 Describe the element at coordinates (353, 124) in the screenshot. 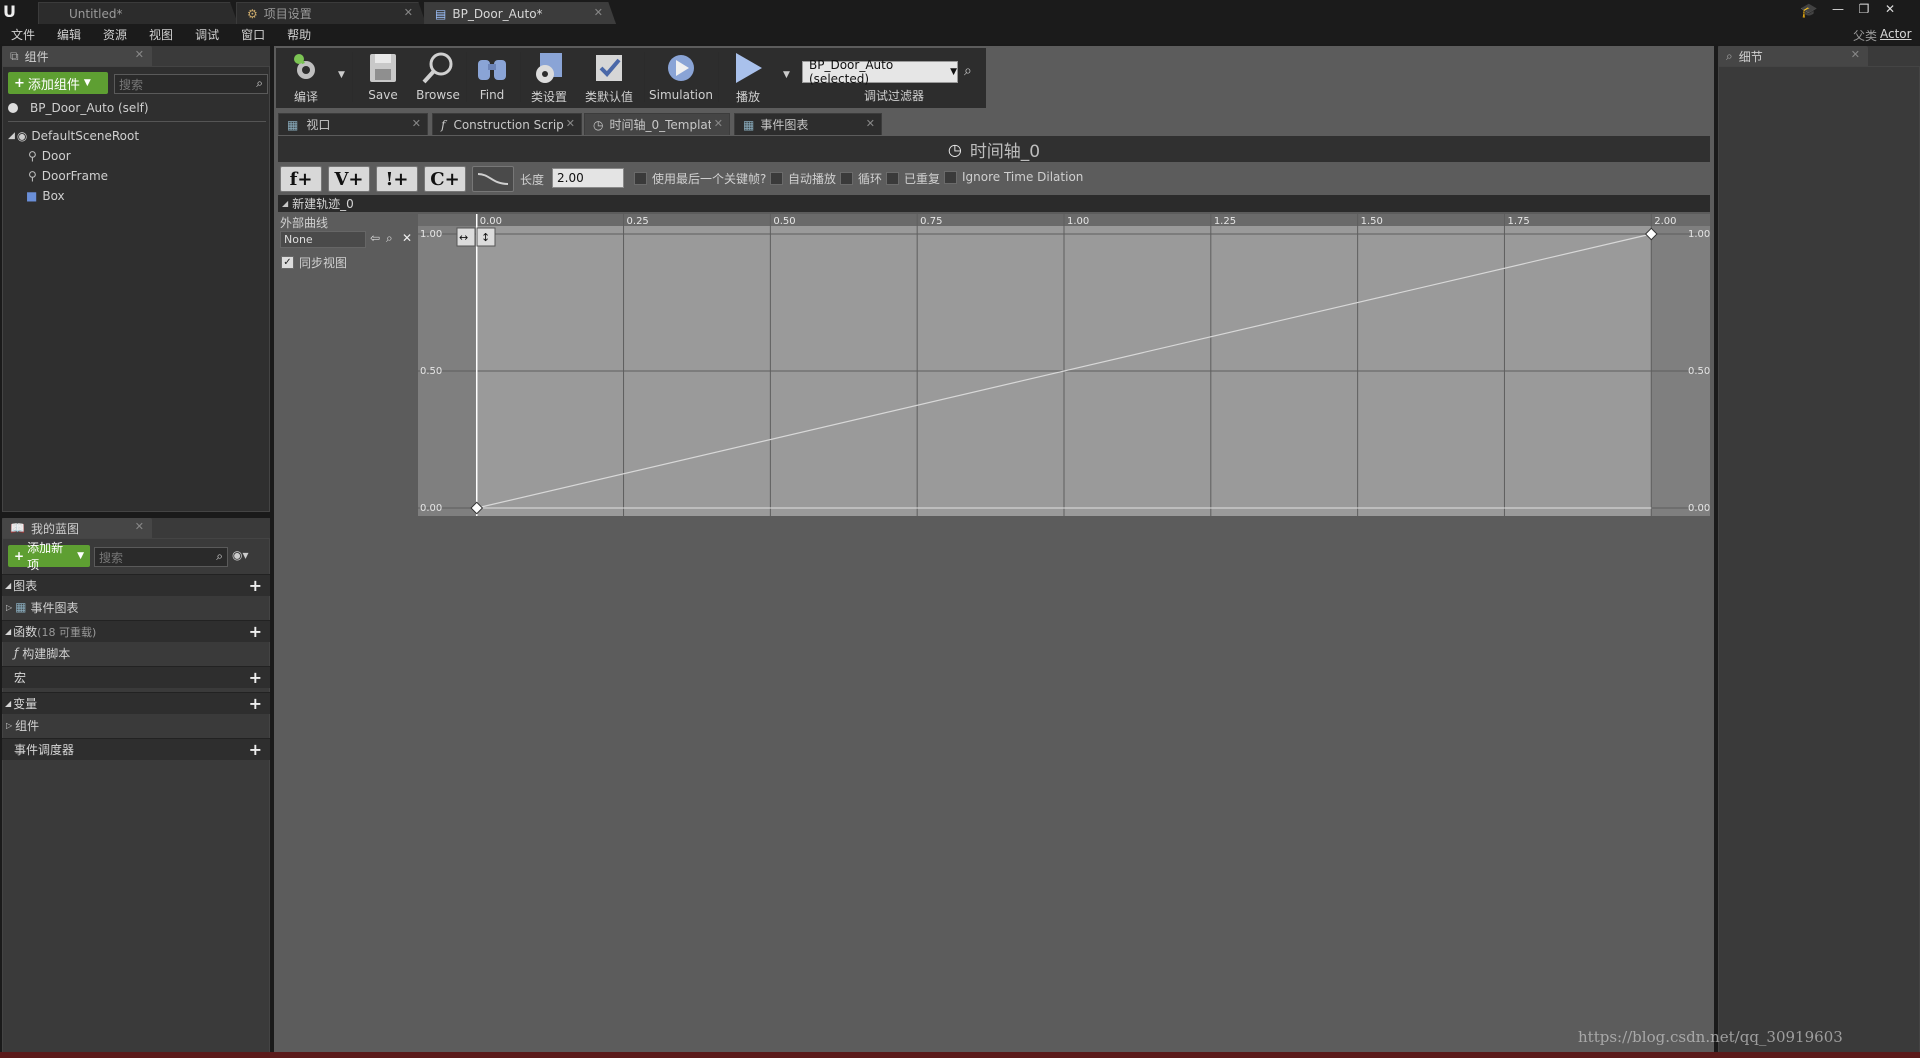

I see `tab-viewport: ▦ 视口 ✕` at that location.